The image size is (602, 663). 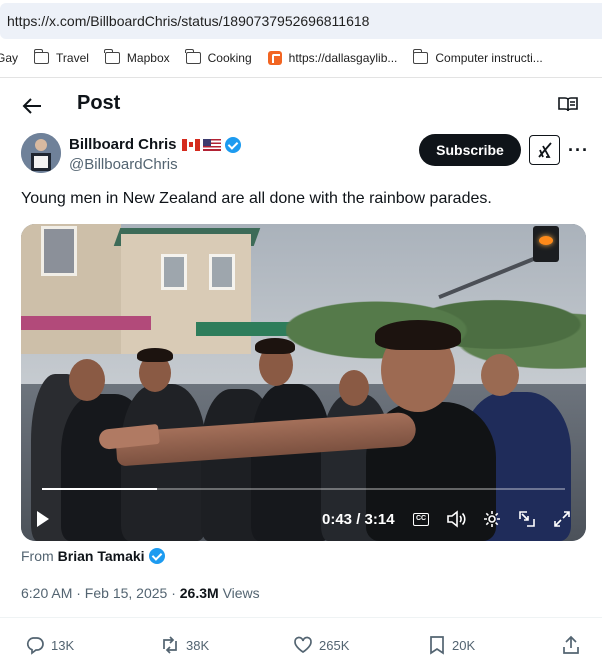 I want to click on bookmark-label: Gay, so click(x=9, y=58).